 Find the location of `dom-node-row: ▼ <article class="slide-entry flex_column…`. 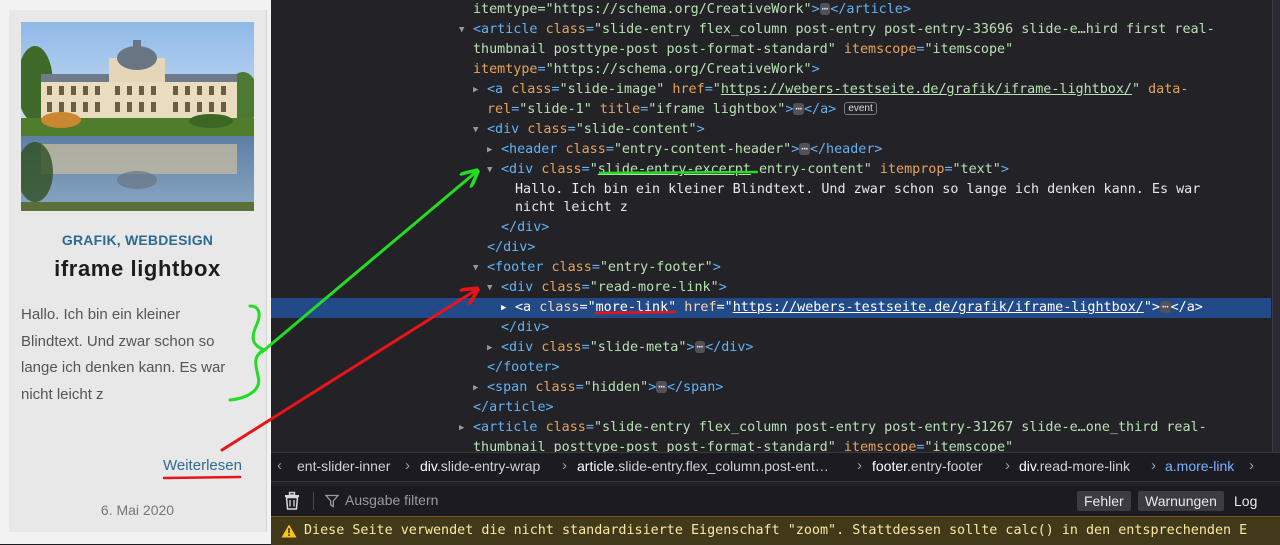

dom-node-row: ▼ <article class="slide-entry flex_column… is located at coordinates (771, 30).